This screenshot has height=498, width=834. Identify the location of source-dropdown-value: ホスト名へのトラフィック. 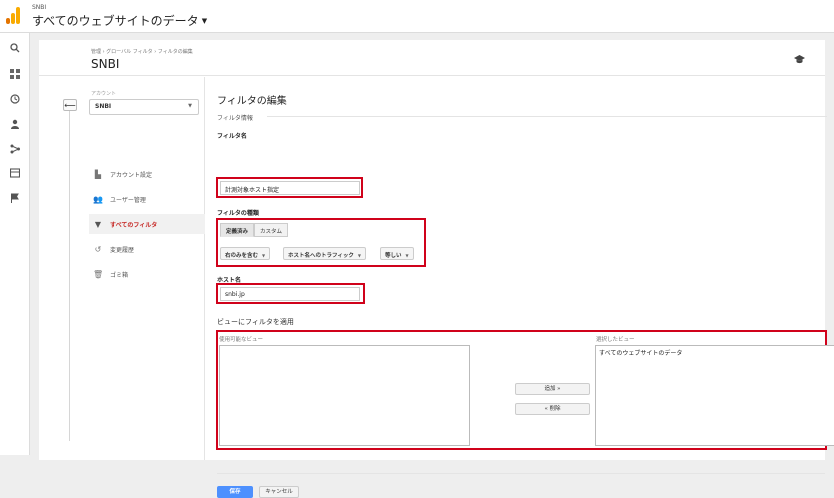
(321, 256).